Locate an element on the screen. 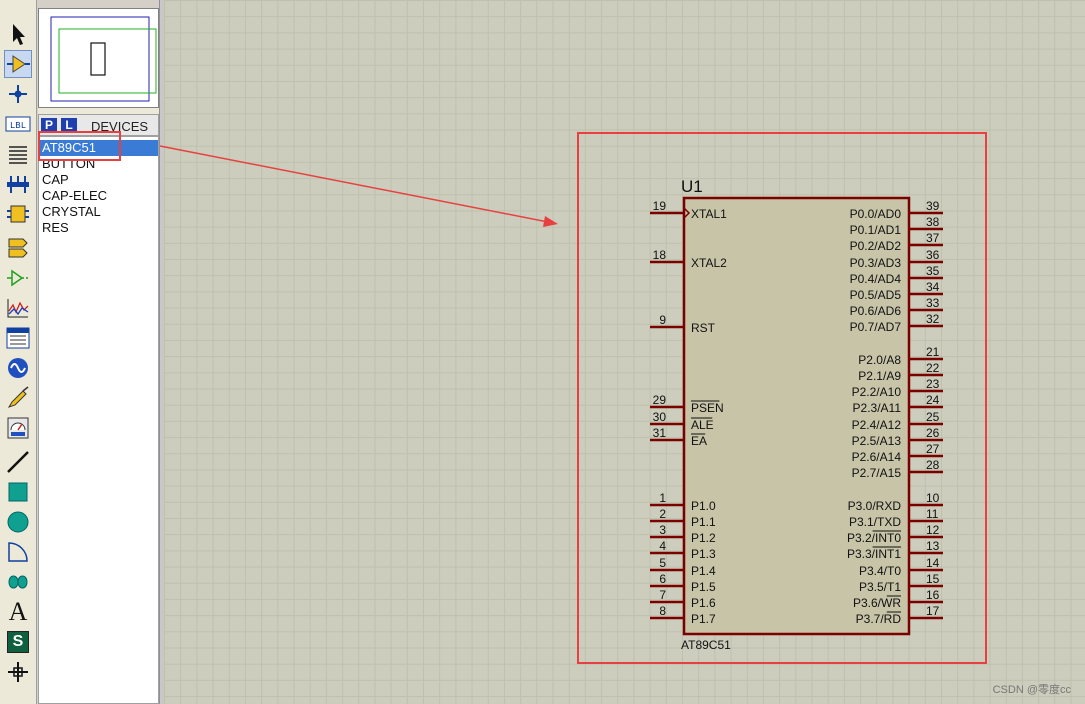  box-tool-button is located at coordinates (18, 492).